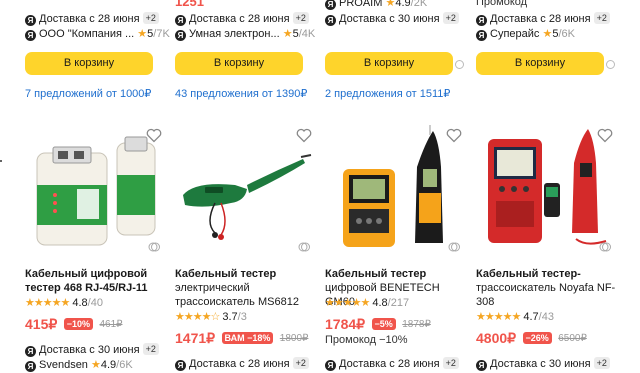 This screenshot has width=640, height=373. Describe the element at coordinates (189, 4) in the screenshot. I see `price-cut: 1251` at that location.